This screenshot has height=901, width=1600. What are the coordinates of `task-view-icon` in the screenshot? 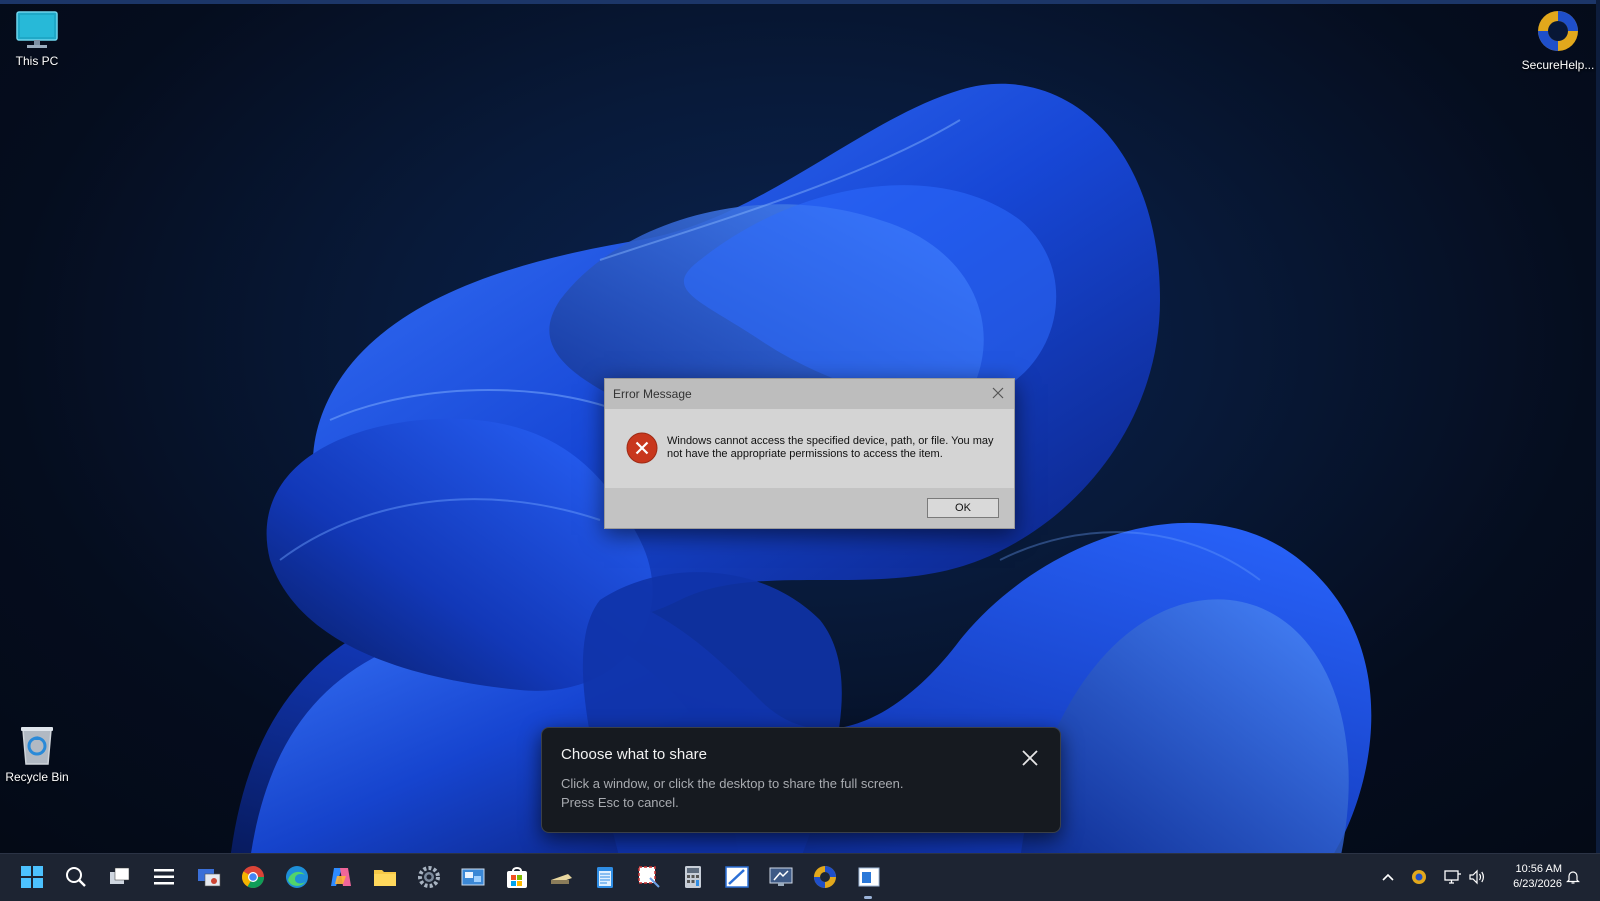 It's located at (120, 875).